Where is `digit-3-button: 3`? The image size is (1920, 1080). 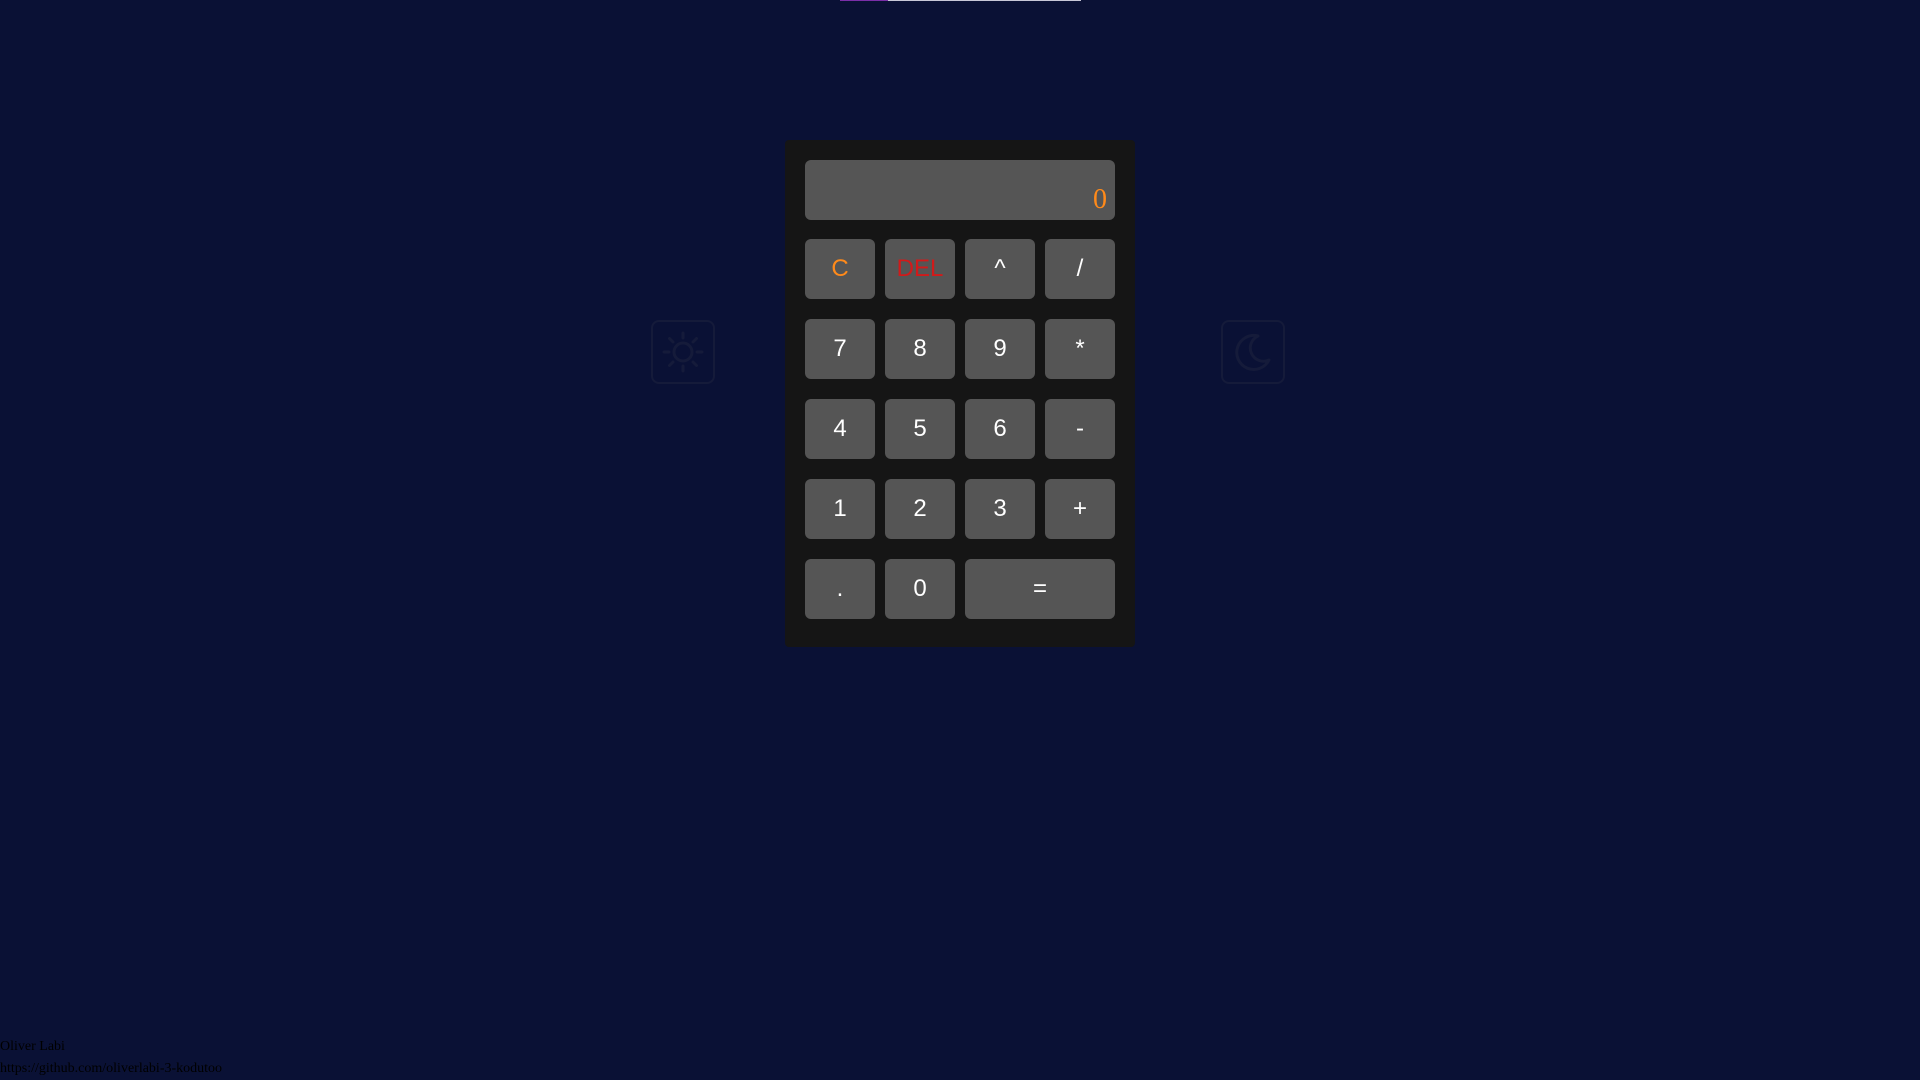
digit-3-button: 3 is located at coordinates (1000, 509).